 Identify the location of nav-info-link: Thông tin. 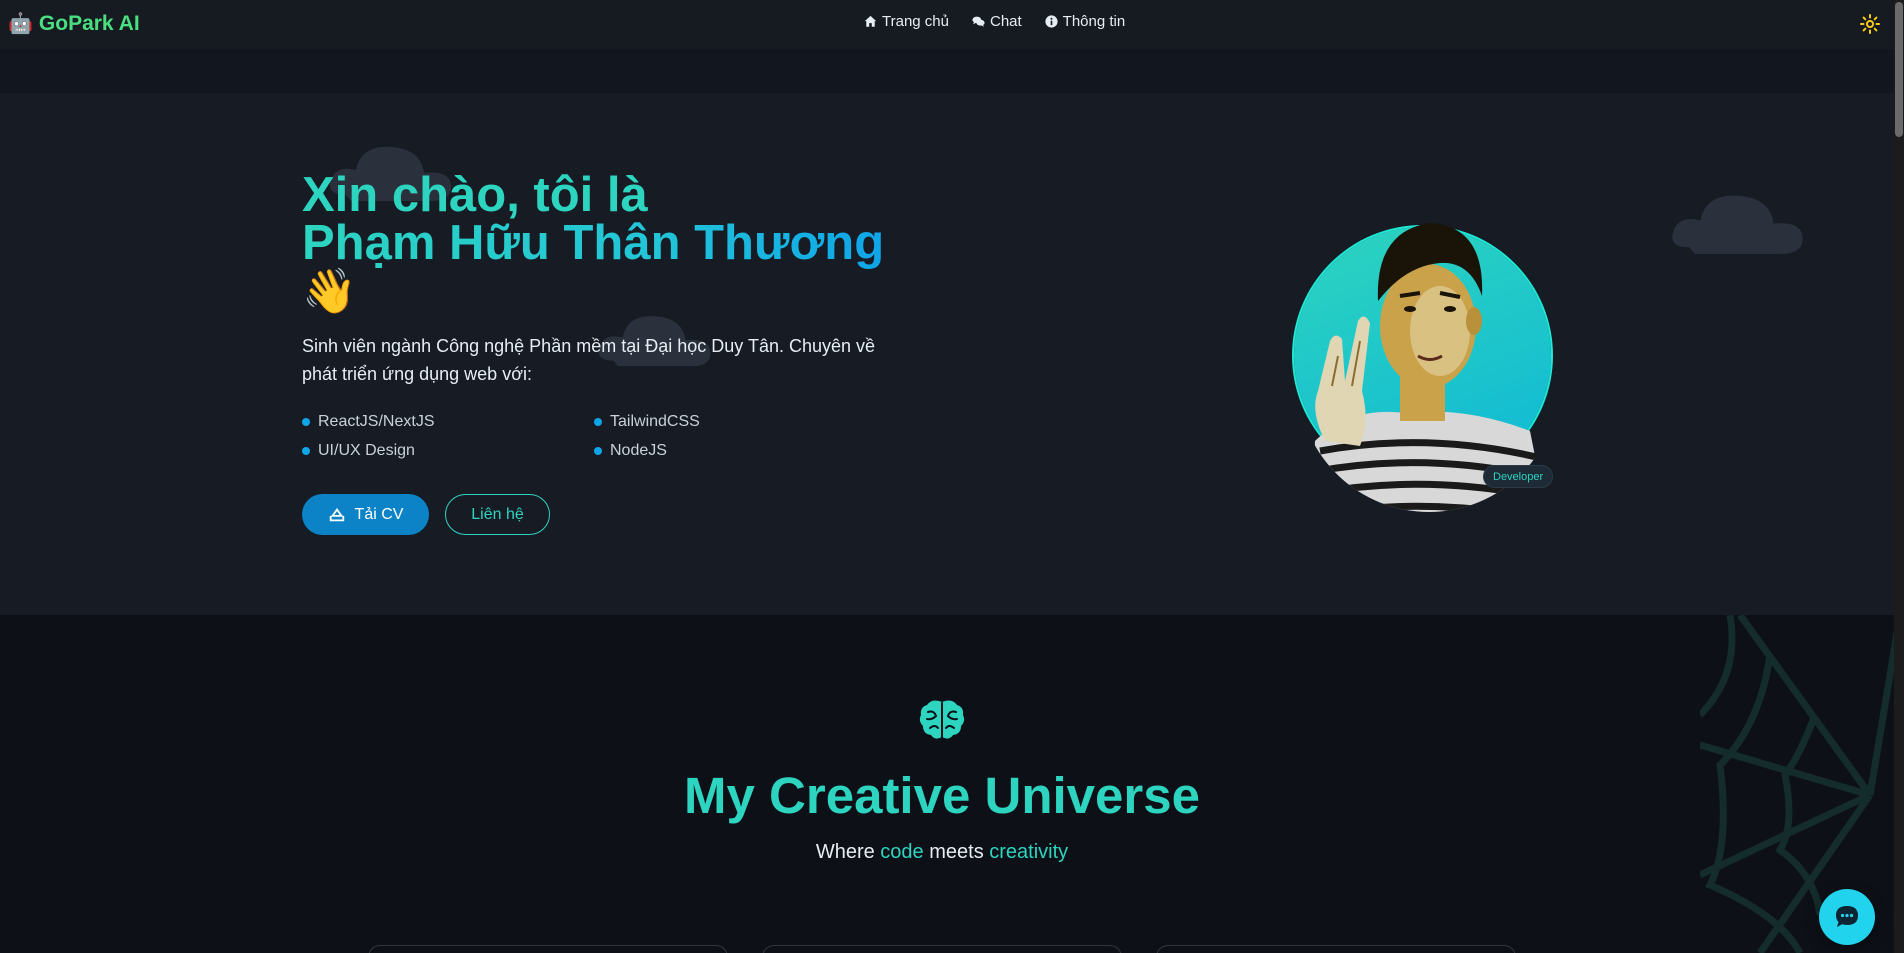
(1085, 21).